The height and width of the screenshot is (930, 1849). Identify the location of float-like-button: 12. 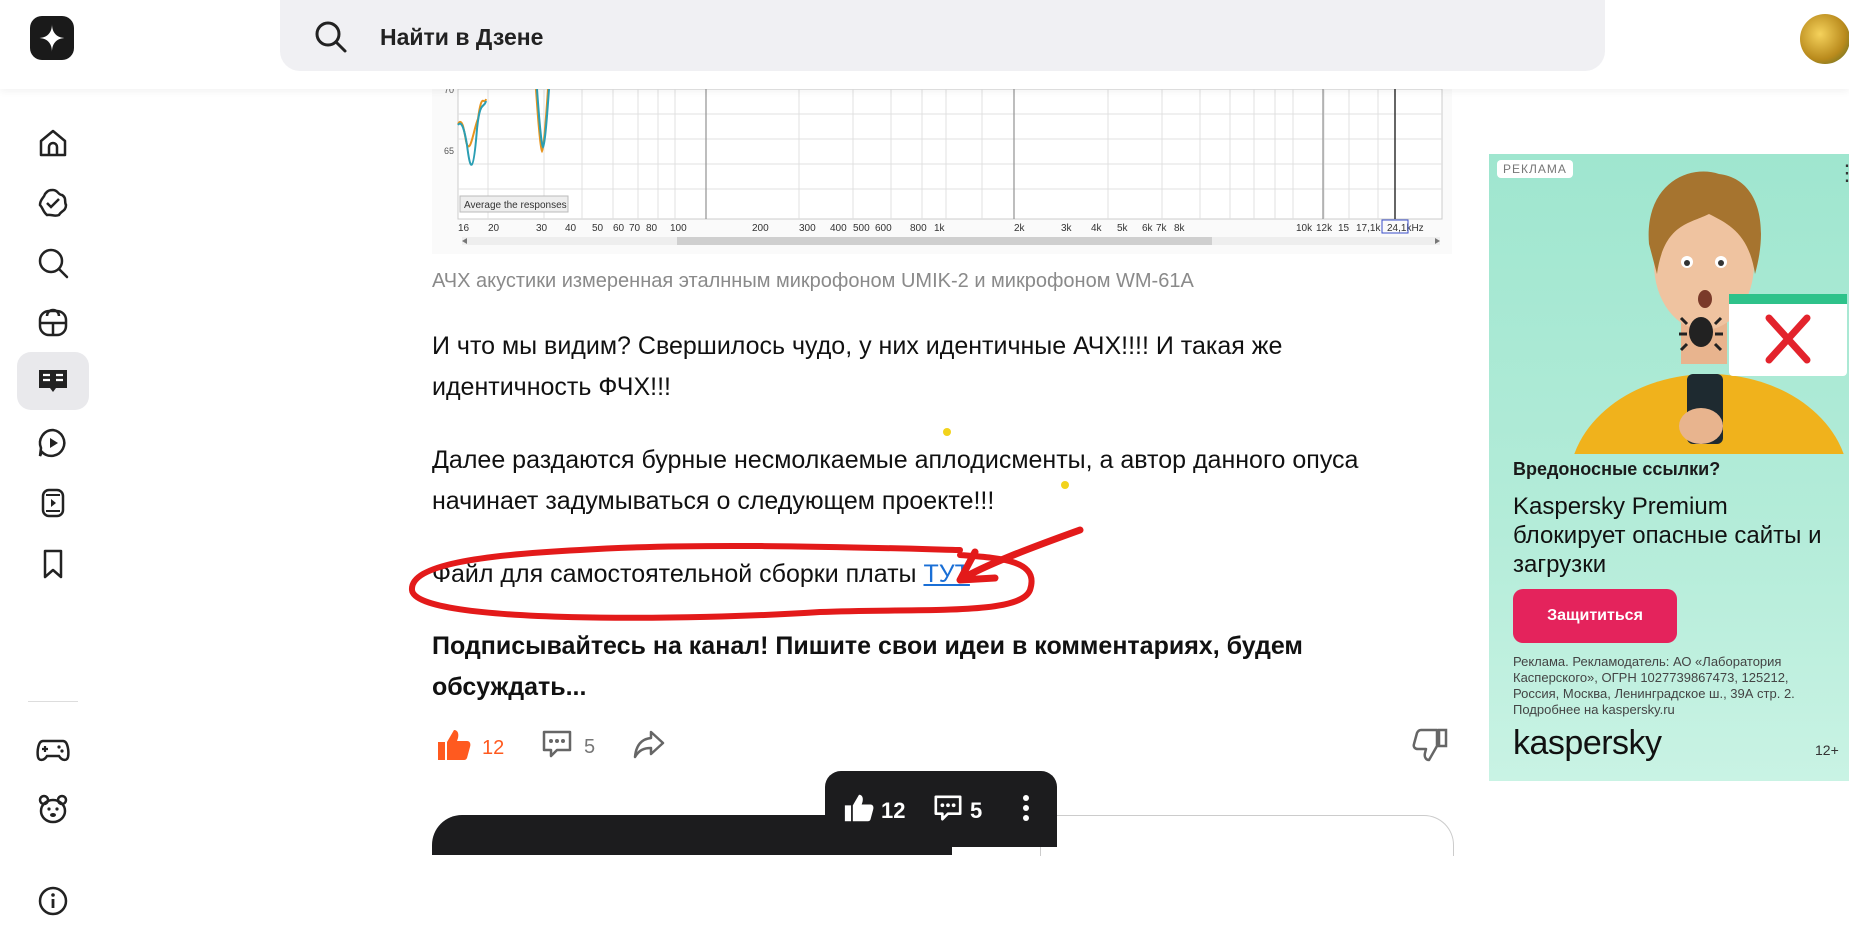
(874, 811).